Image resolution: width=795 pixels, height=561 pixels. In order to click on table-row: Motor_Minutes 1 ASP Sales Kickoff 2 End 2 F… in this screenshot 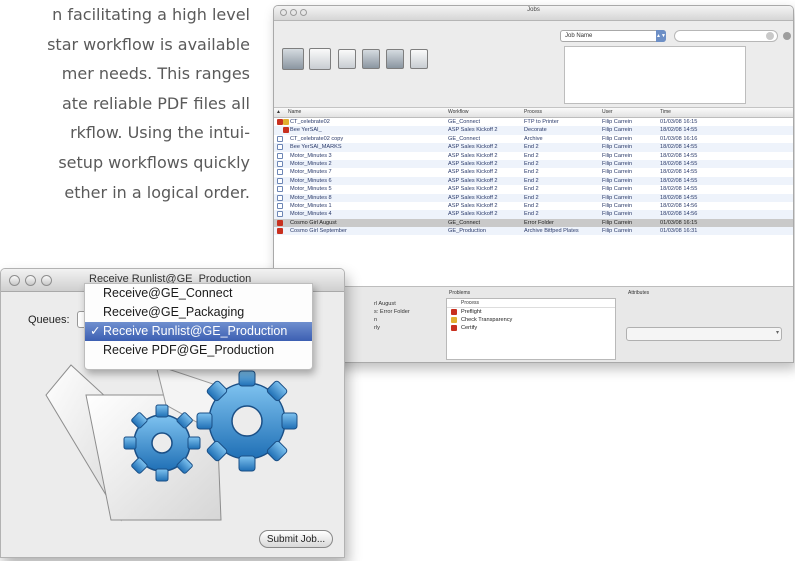, I will do `click(533, 206)`.